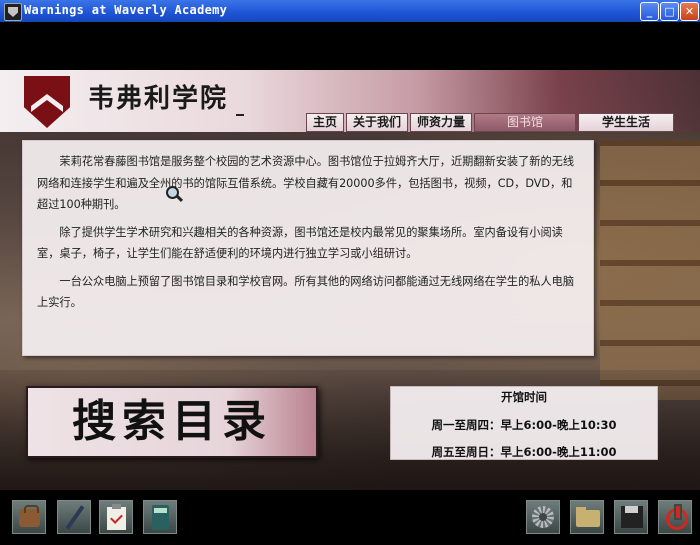 This screenshot has height=545, width=700. Describe the element at coordinates (160, 517) in the screenshot. I see `calculator-icon` at that location.